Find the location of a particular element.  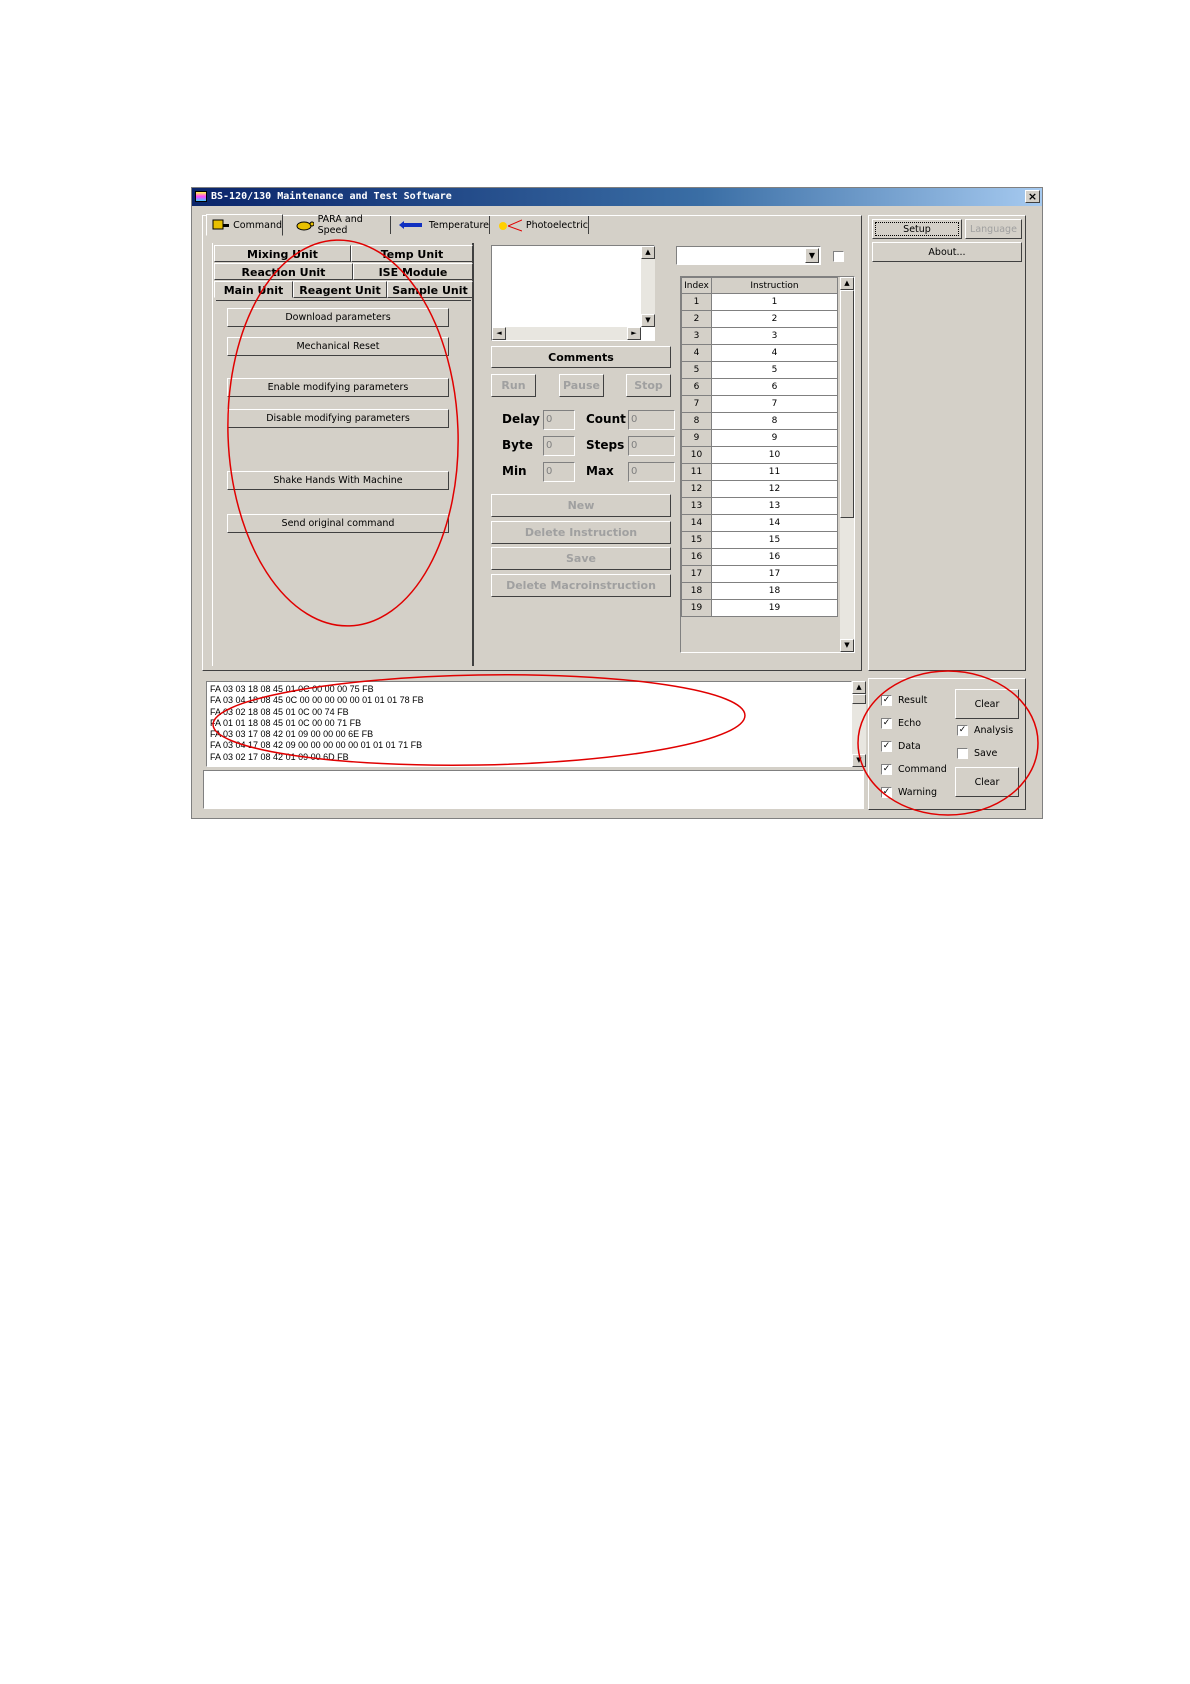

pause-button: Pause is located at coordinates (581, 385).